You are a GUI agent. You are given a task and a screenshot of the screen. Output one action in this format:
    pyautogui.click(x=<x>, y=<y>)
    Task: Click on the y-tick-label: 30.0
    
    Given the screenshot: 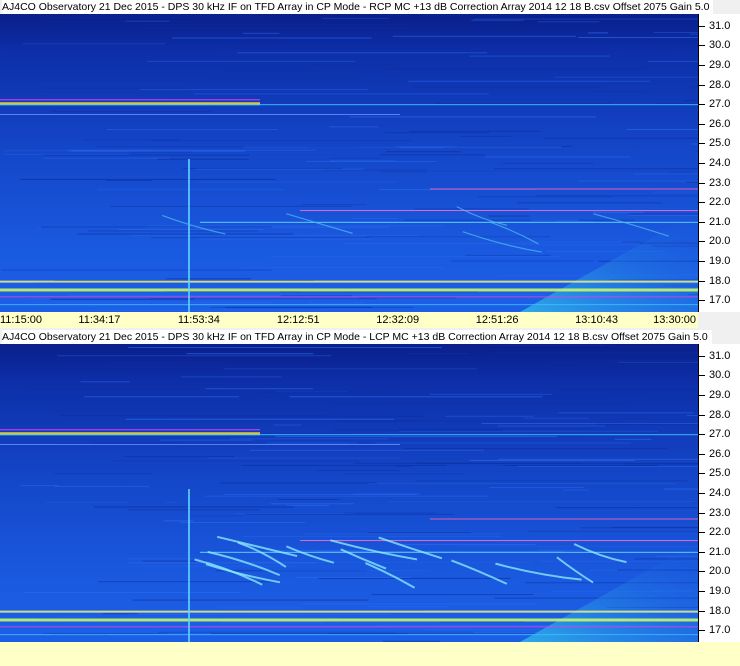 What is the action you would take?
    pyautogui.click(x=719, y=45)
    